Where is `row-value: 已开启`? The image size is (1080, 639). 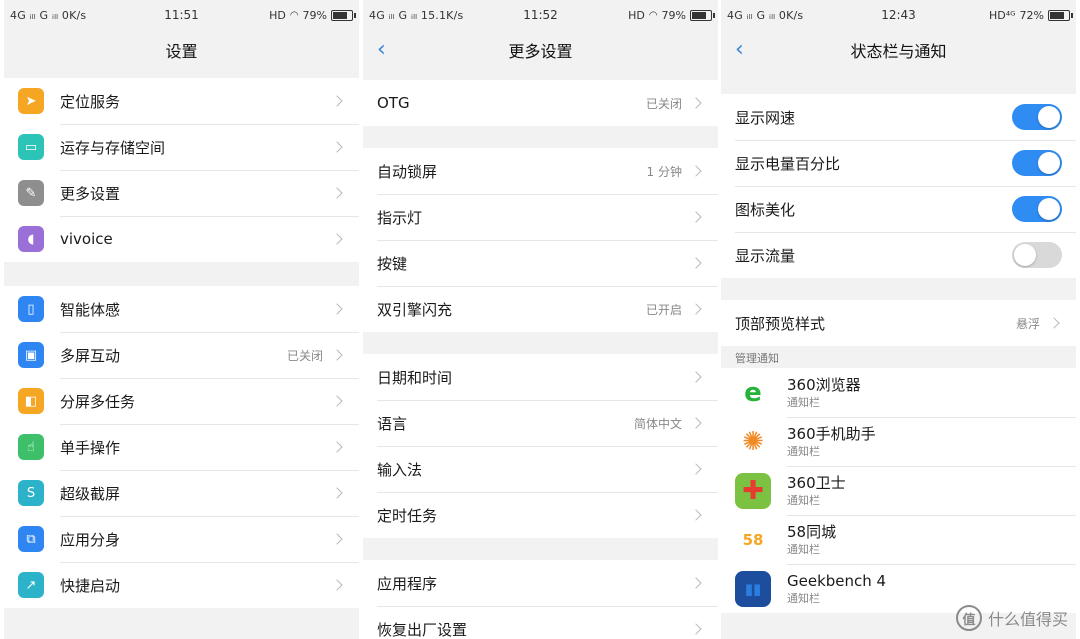
row-value: 已开启 is located at coordinates (663, 309).